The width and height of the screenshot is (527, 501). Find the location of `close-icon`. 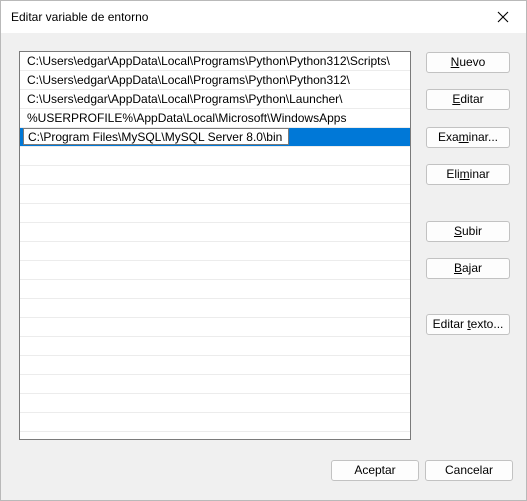

close-icon is located at coordinates (503, 17).